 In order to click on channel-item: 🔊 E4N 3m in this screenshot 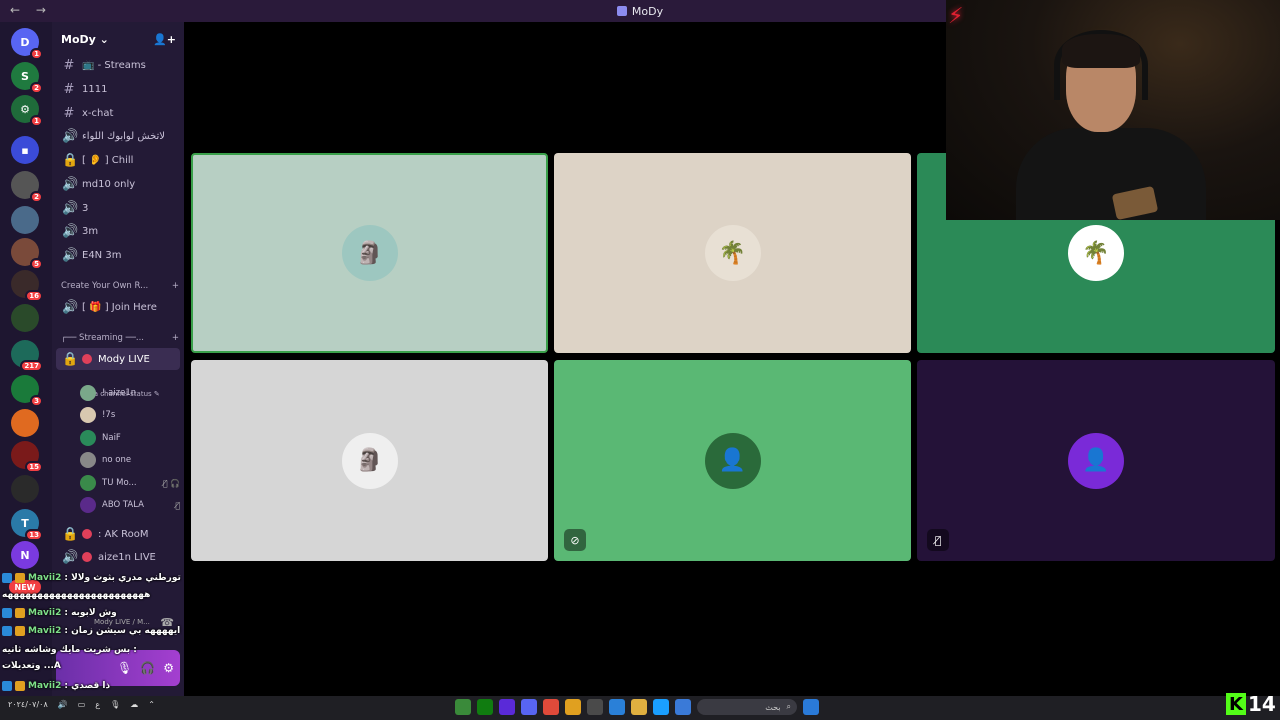, I will do `click(118, 255)`.